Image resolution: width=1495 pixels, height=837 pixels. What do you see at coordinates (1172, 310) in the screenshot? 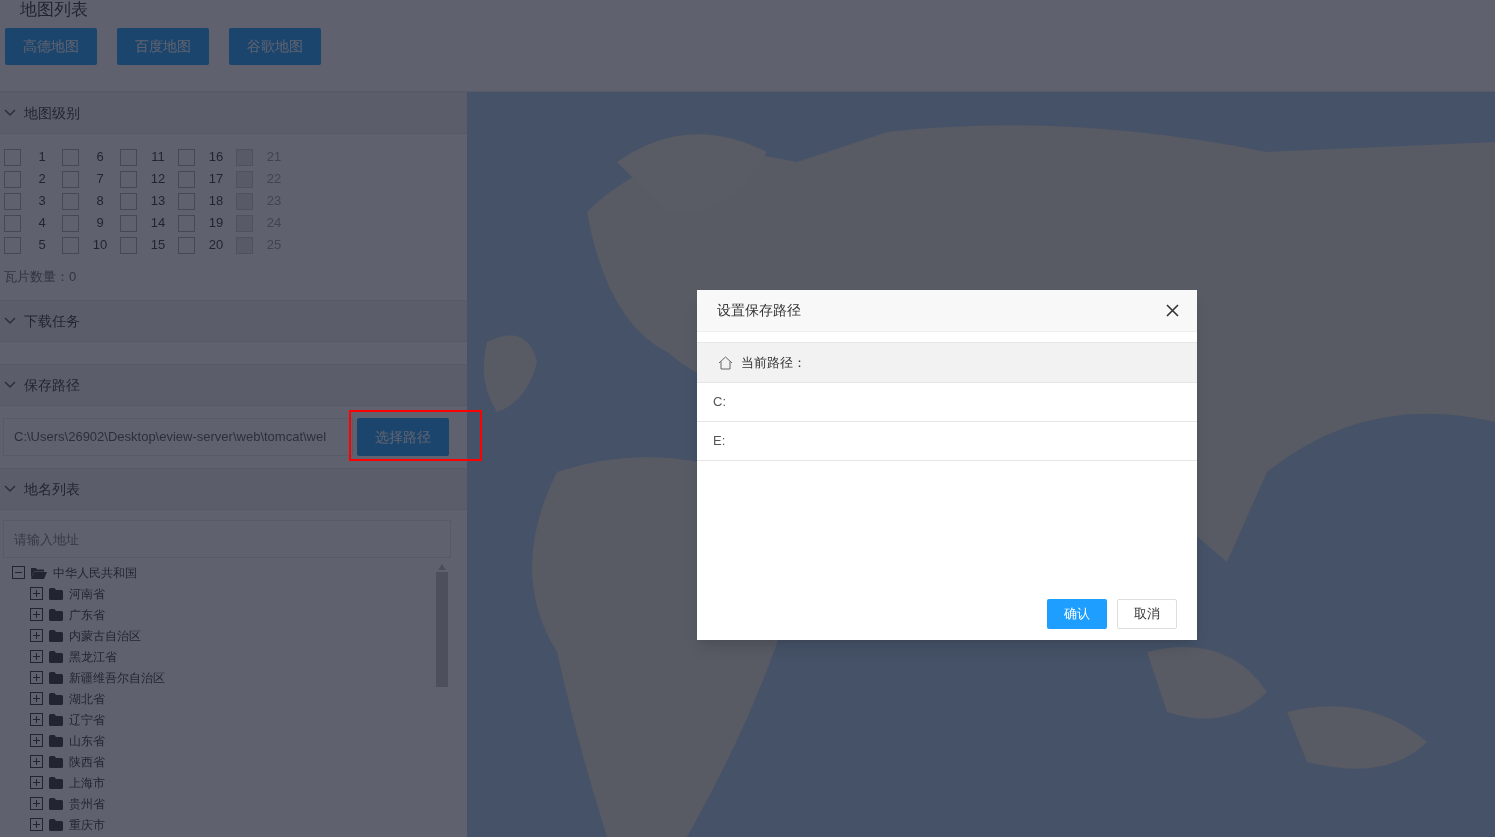
I see `close-icon` at bounding box center [1172, 310].